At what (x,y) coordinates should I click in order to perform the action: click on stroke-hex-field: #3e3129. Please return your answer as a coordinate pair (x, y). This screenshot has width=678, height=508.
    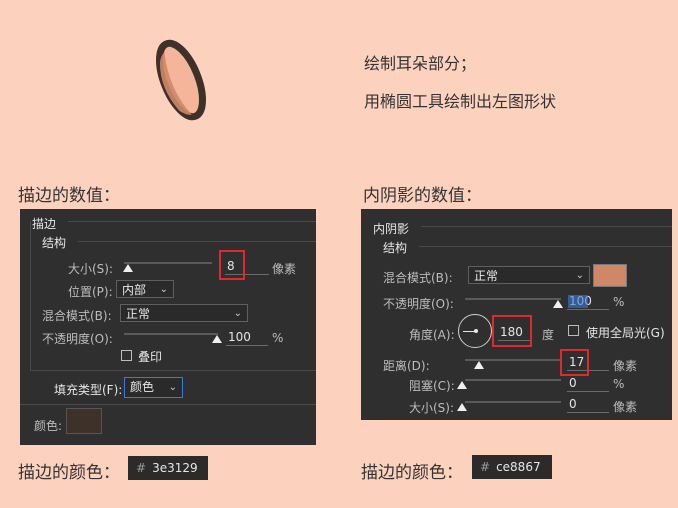
    Looking at the image, I should click on (168, 468).